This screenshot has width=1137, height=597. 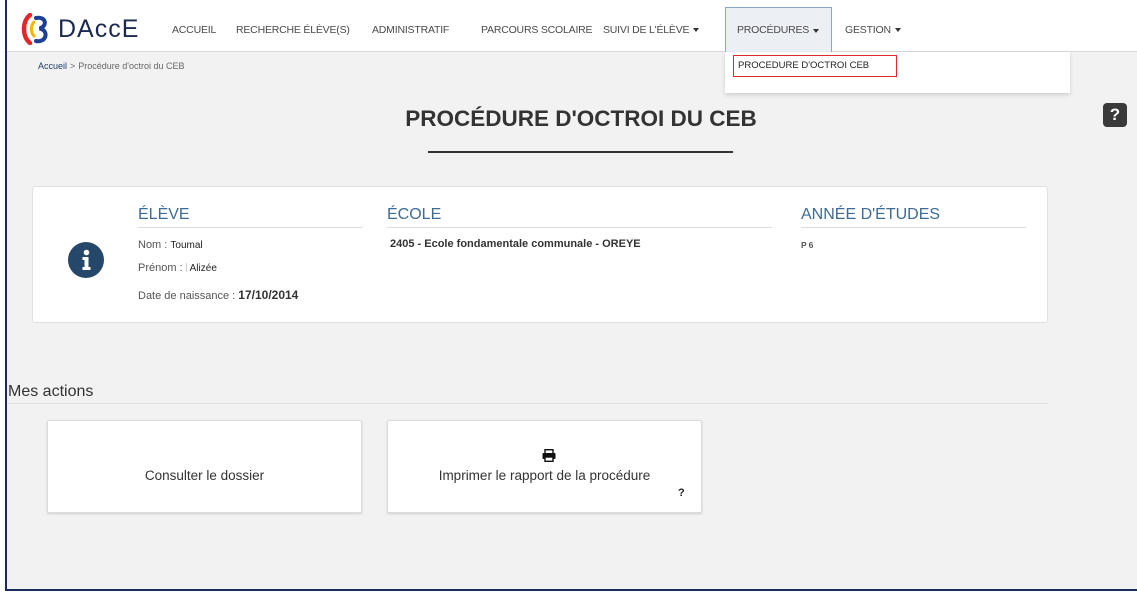 What do you see at coordinates (186, 267) in the screenshot?
I see `field-separator` at bounding box center [186, 267].